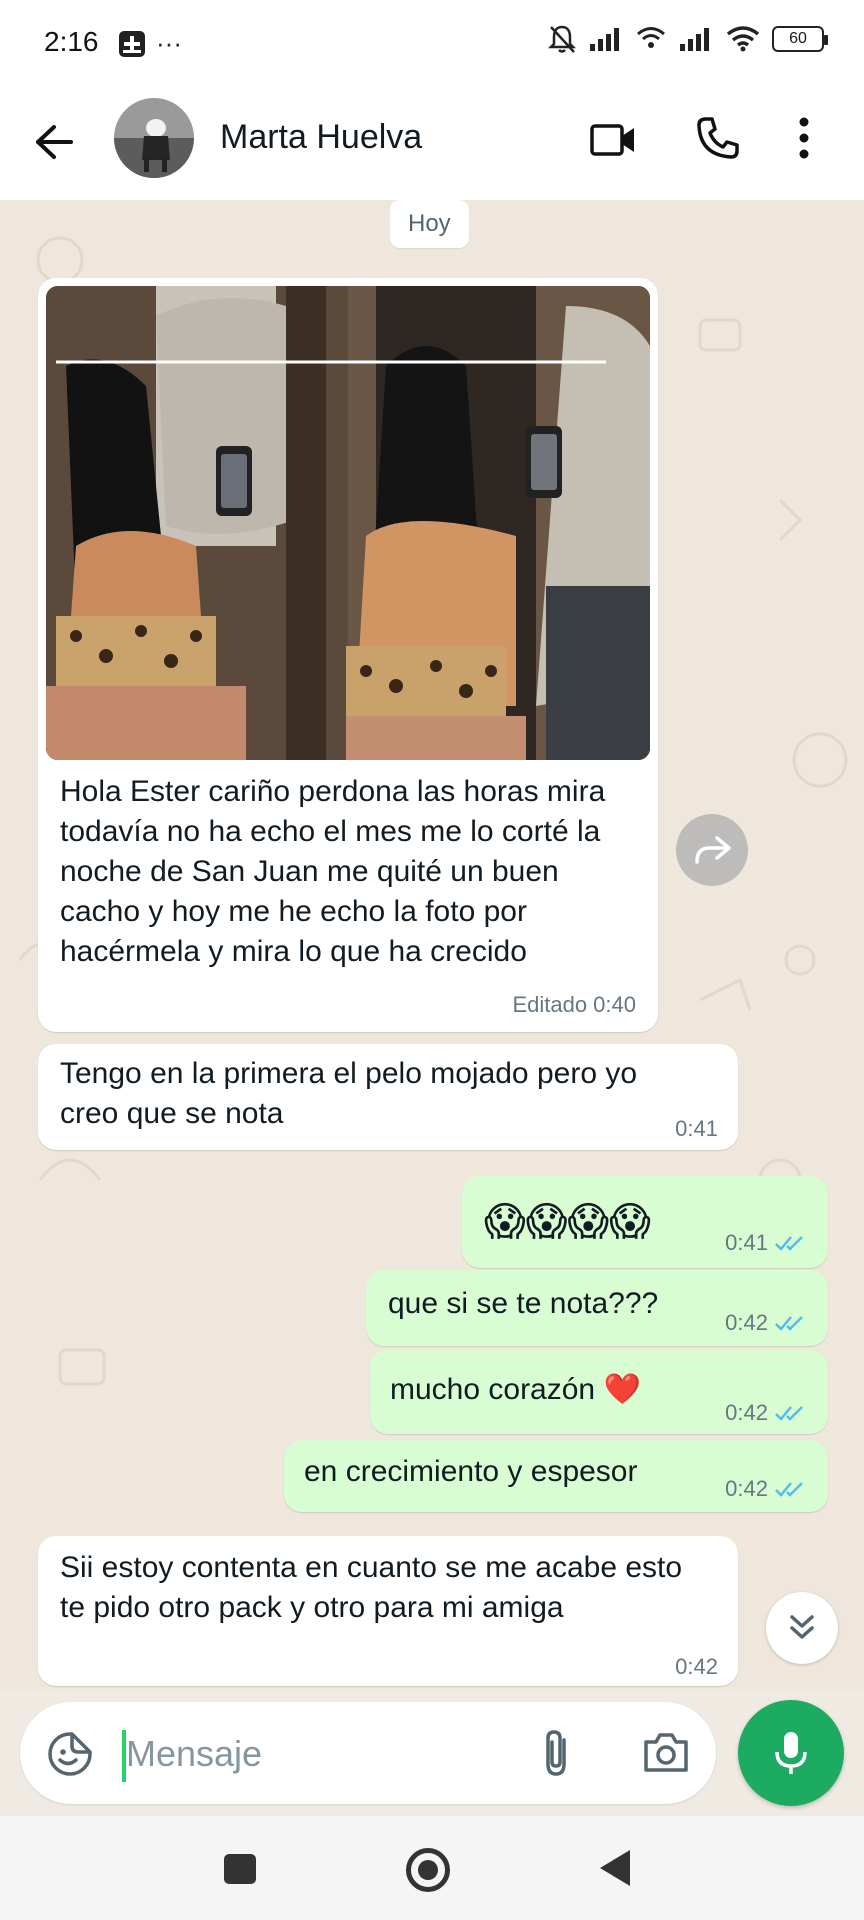  I want to click on message-time: Editado 0:40, so click(574, 1005).